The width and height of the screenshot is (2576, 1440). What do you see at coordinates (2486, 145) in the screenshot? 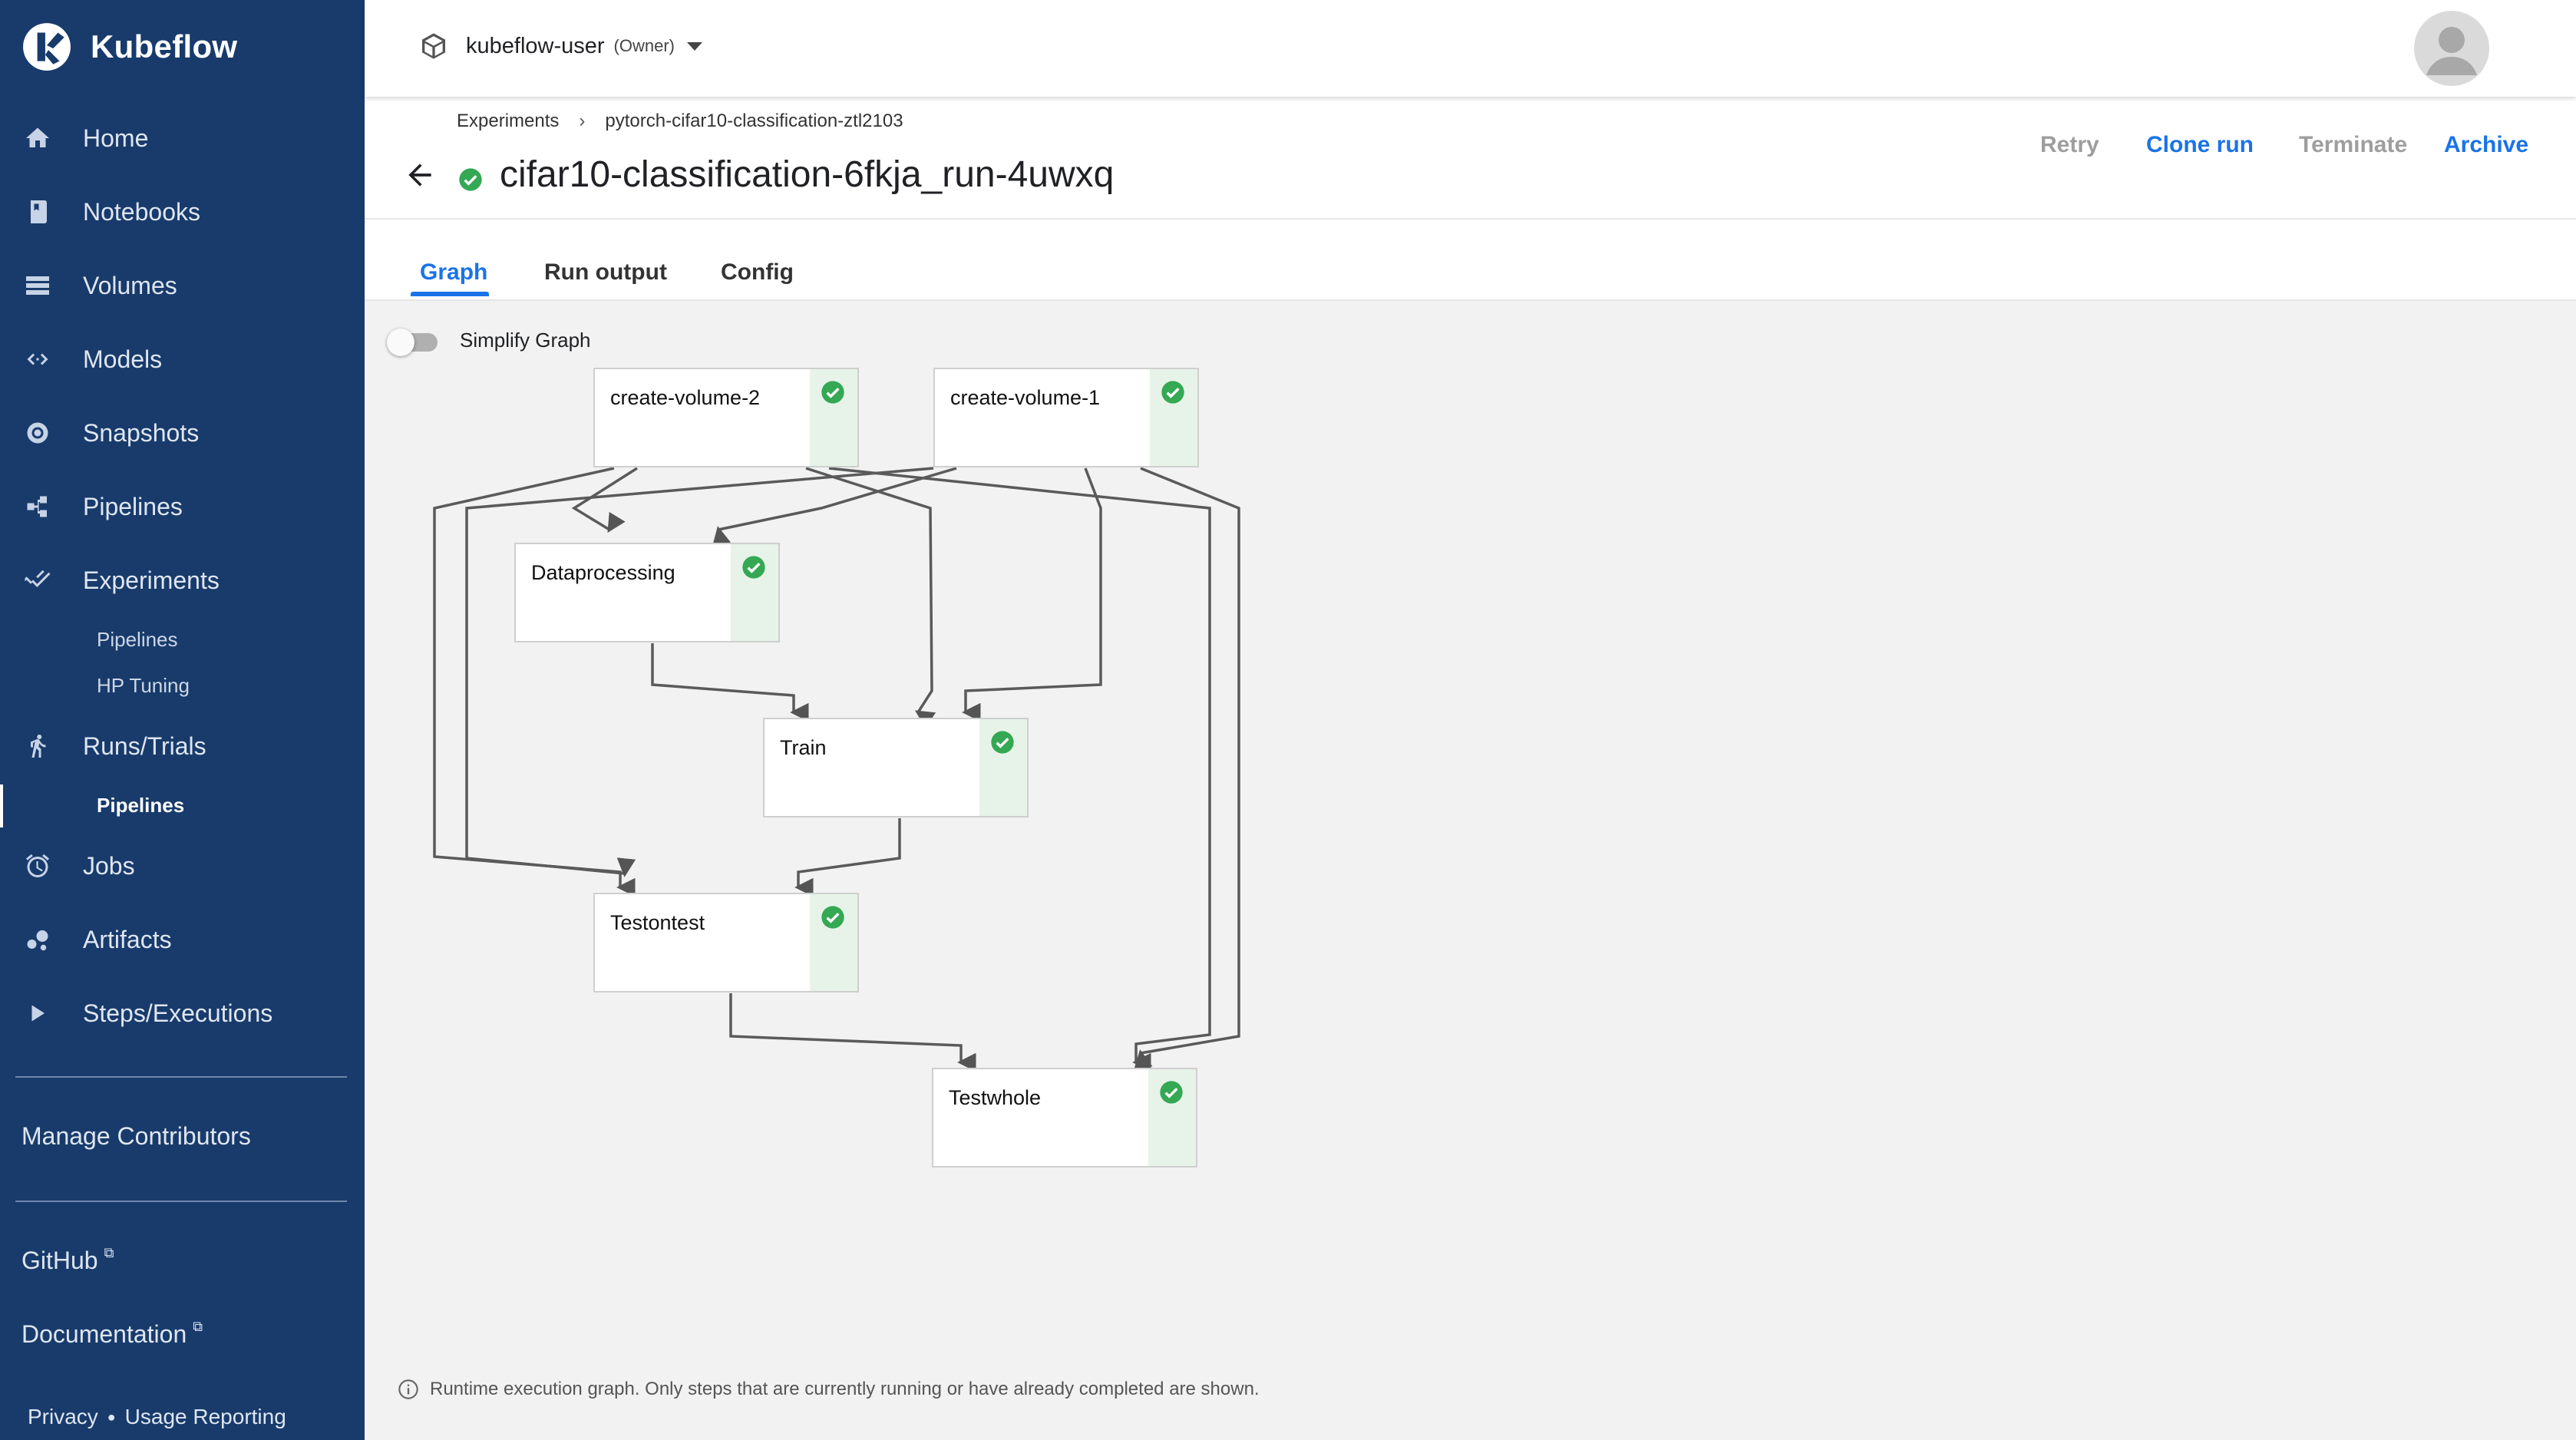
I see `archive-button: Archive` at bounding box center [2486, 145].